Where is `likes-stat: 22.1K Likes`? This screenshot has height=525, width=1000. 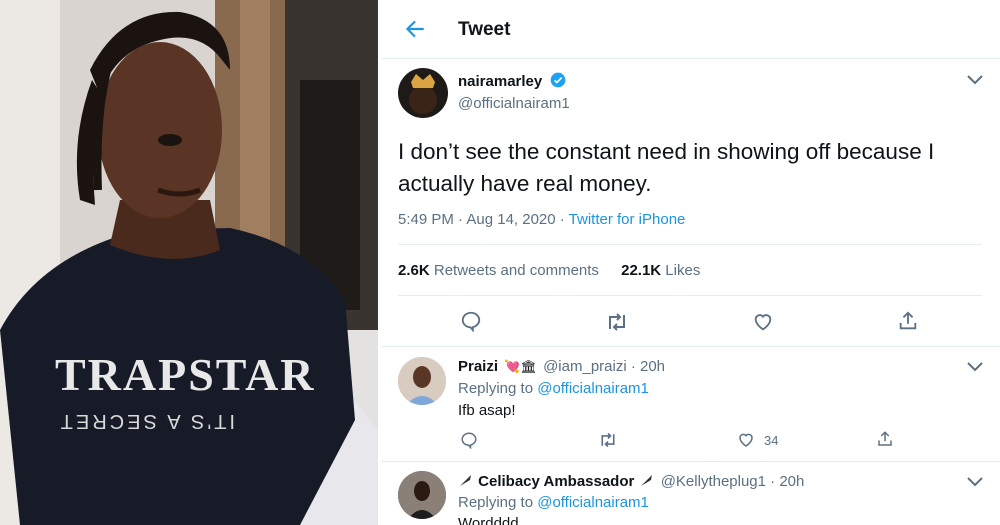 likes-stat: 22.1K Likes is located at coordinates (660, 270).